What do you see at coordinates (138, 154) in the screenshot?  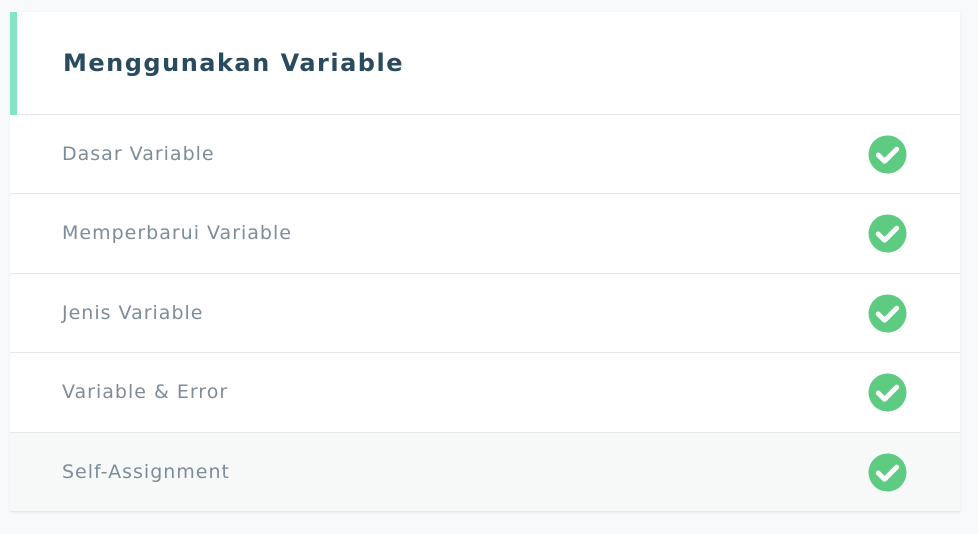 I see `lesson-label: Dasar Variable` at bounding box center [138, 154].